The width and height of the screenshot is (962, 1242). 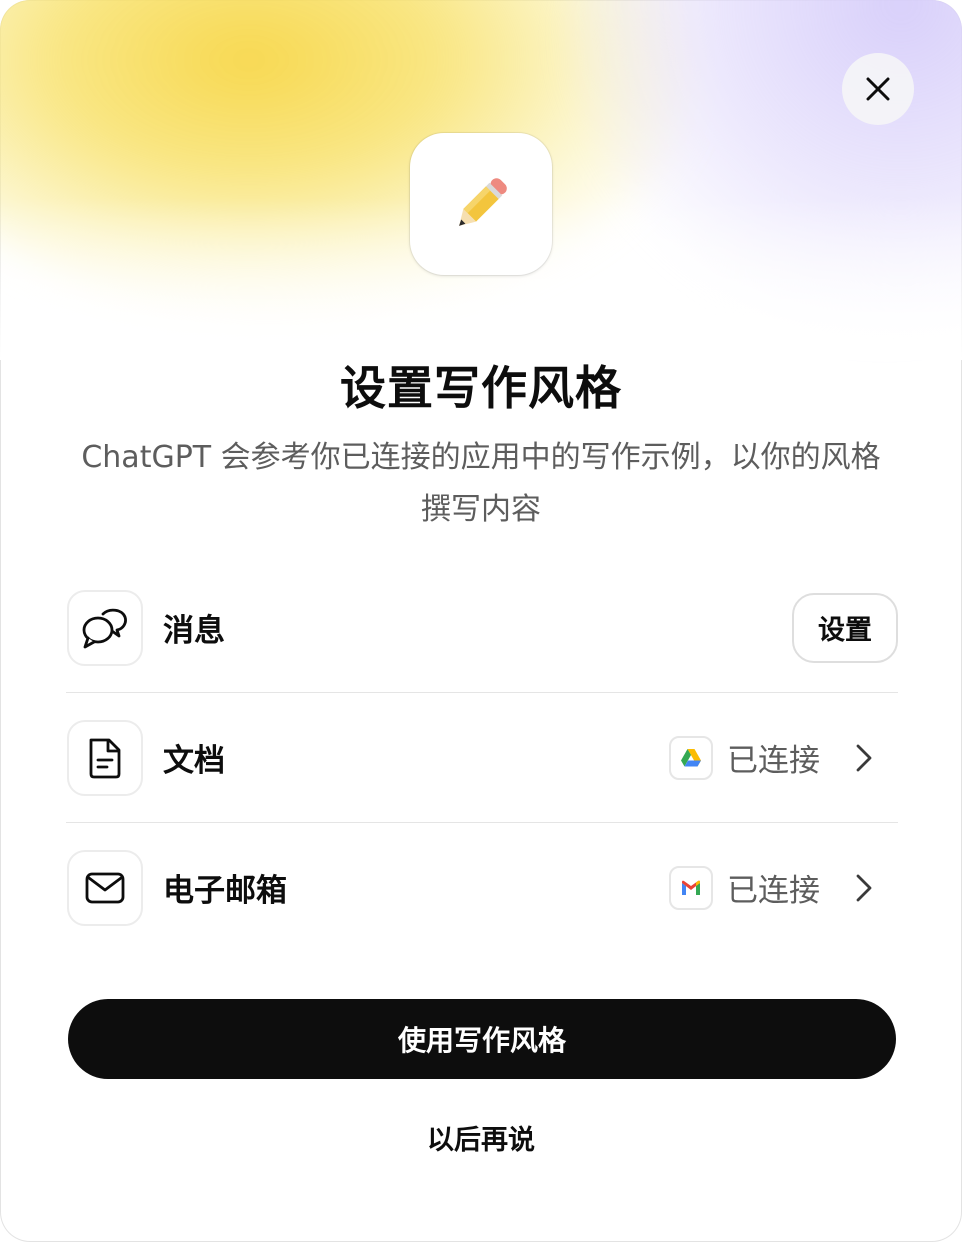 I want to click on document-icon, so click(x=105, y=758).